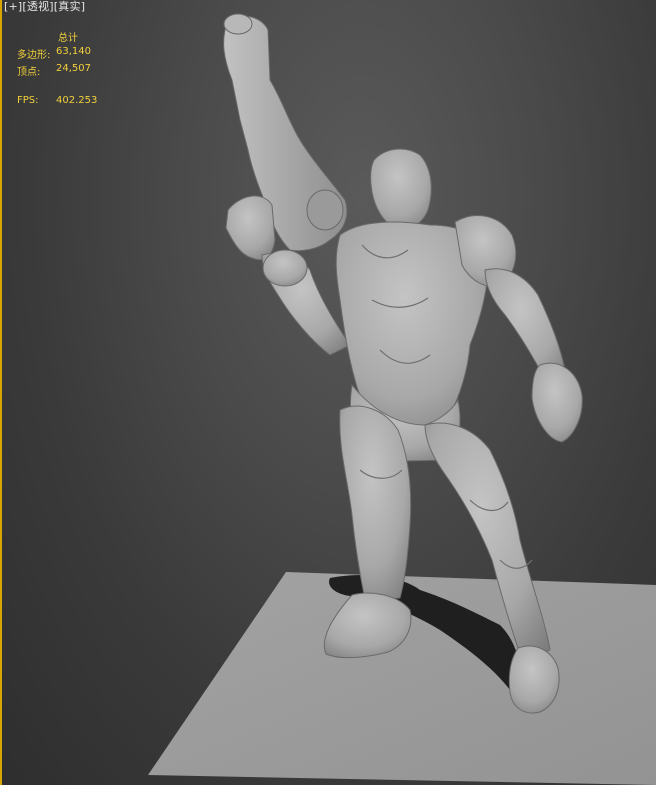  What do you see at coordinates (68, 38) in the screenshot?
I see `stats-header: 总计` at bounding box center [68, 38].